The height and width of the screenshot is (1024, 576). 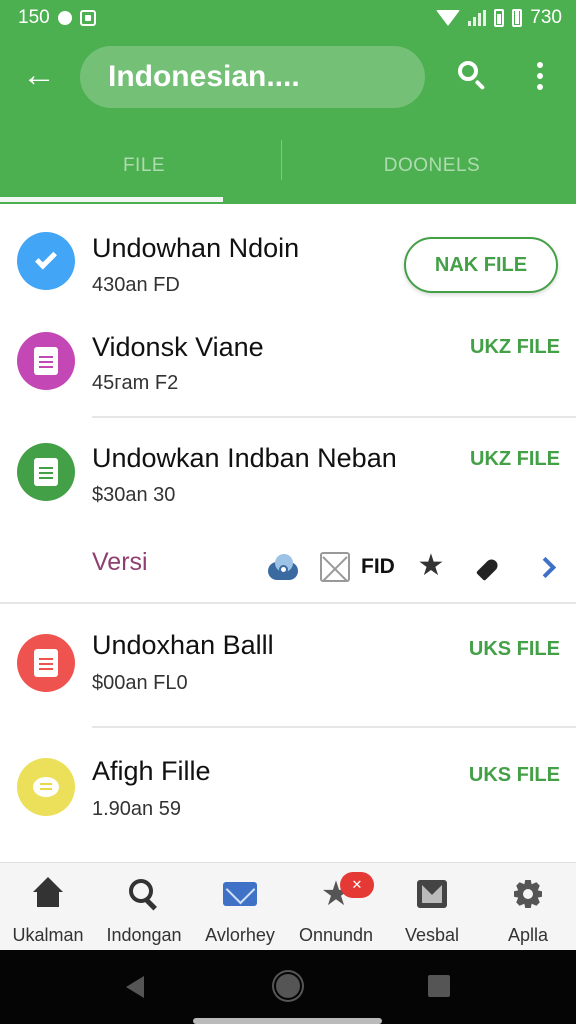 I want to click on nav-item-indongan: Indongan, so click(x=144, y=906).